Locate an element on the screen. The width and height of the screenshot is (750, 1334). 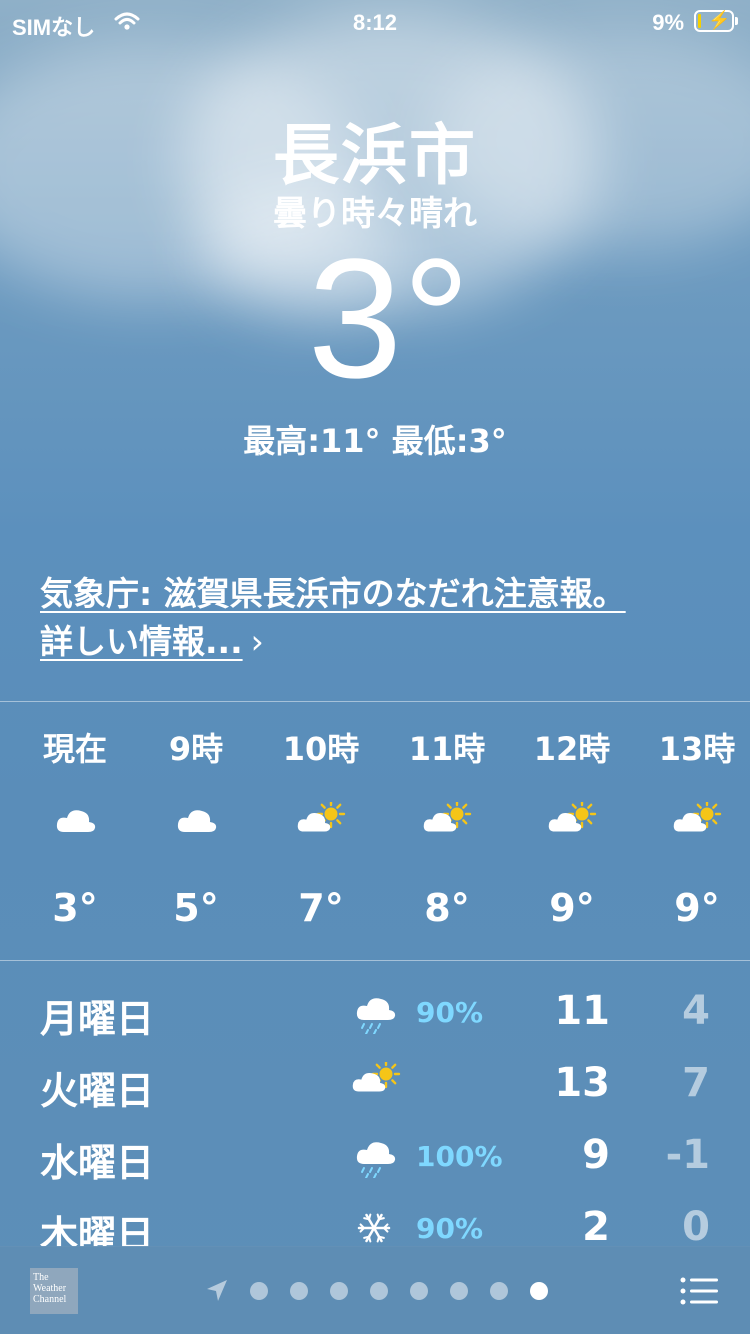
daily-day: 月曜日 is located at coordinates (97, 1019).